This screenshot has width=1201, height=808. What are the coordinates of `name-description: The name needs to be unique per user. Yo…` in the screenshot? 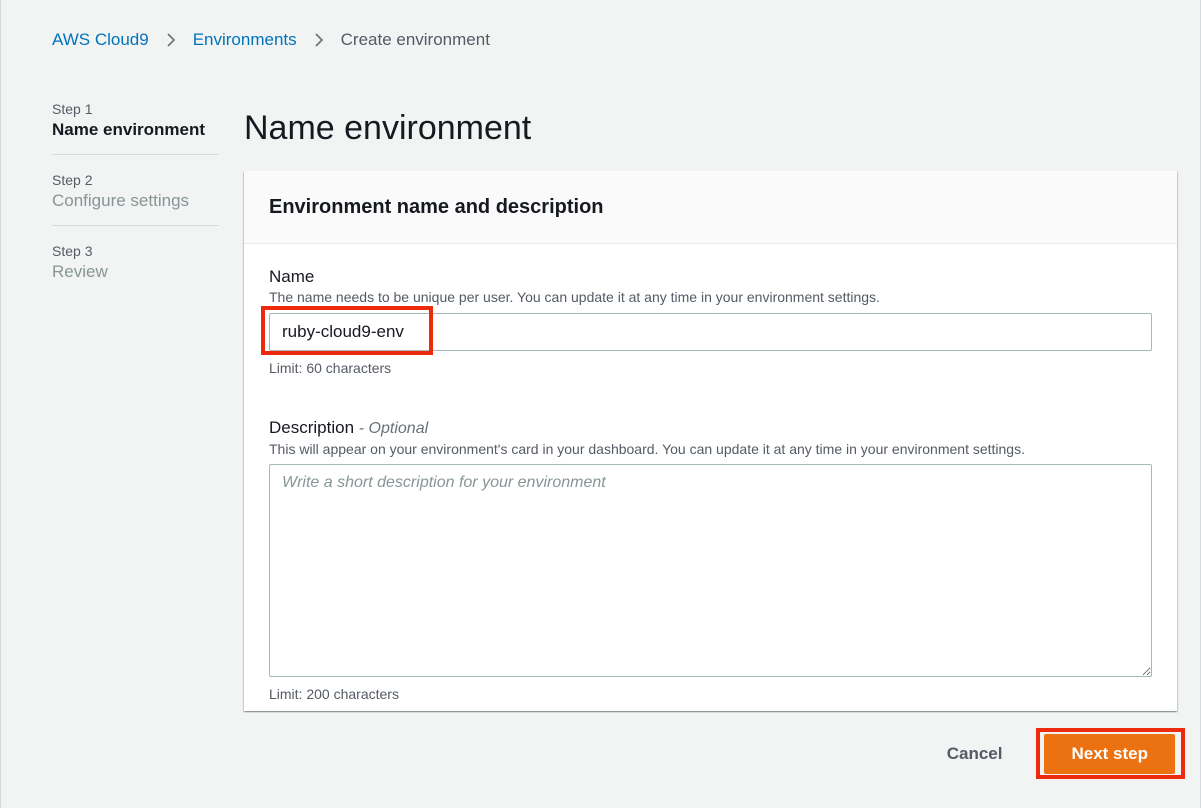 It's located at (574, 297).